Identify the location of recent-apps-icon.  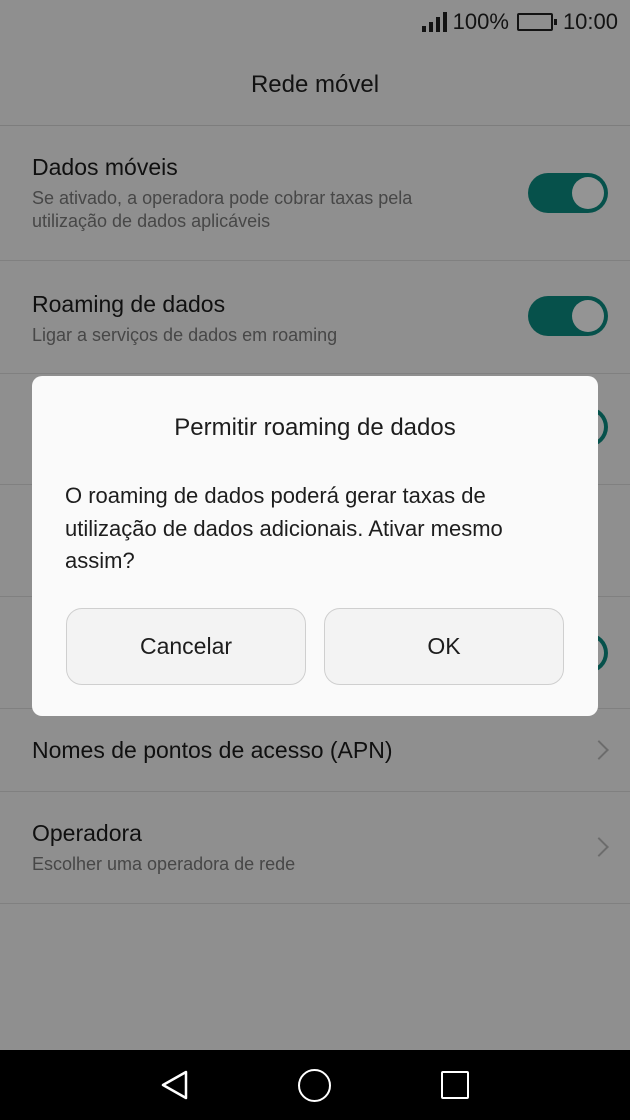
(455, 1085).